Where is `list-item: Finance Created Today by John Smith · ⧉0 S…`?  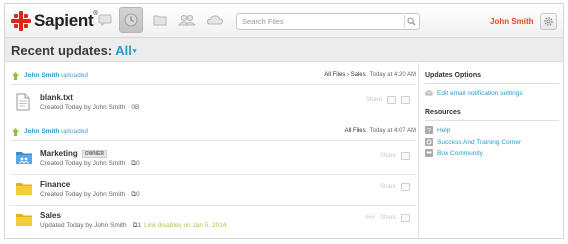
list-item: Finance Created Today by John Smith · ⧉0 S… is located at coordinates (215, 192).